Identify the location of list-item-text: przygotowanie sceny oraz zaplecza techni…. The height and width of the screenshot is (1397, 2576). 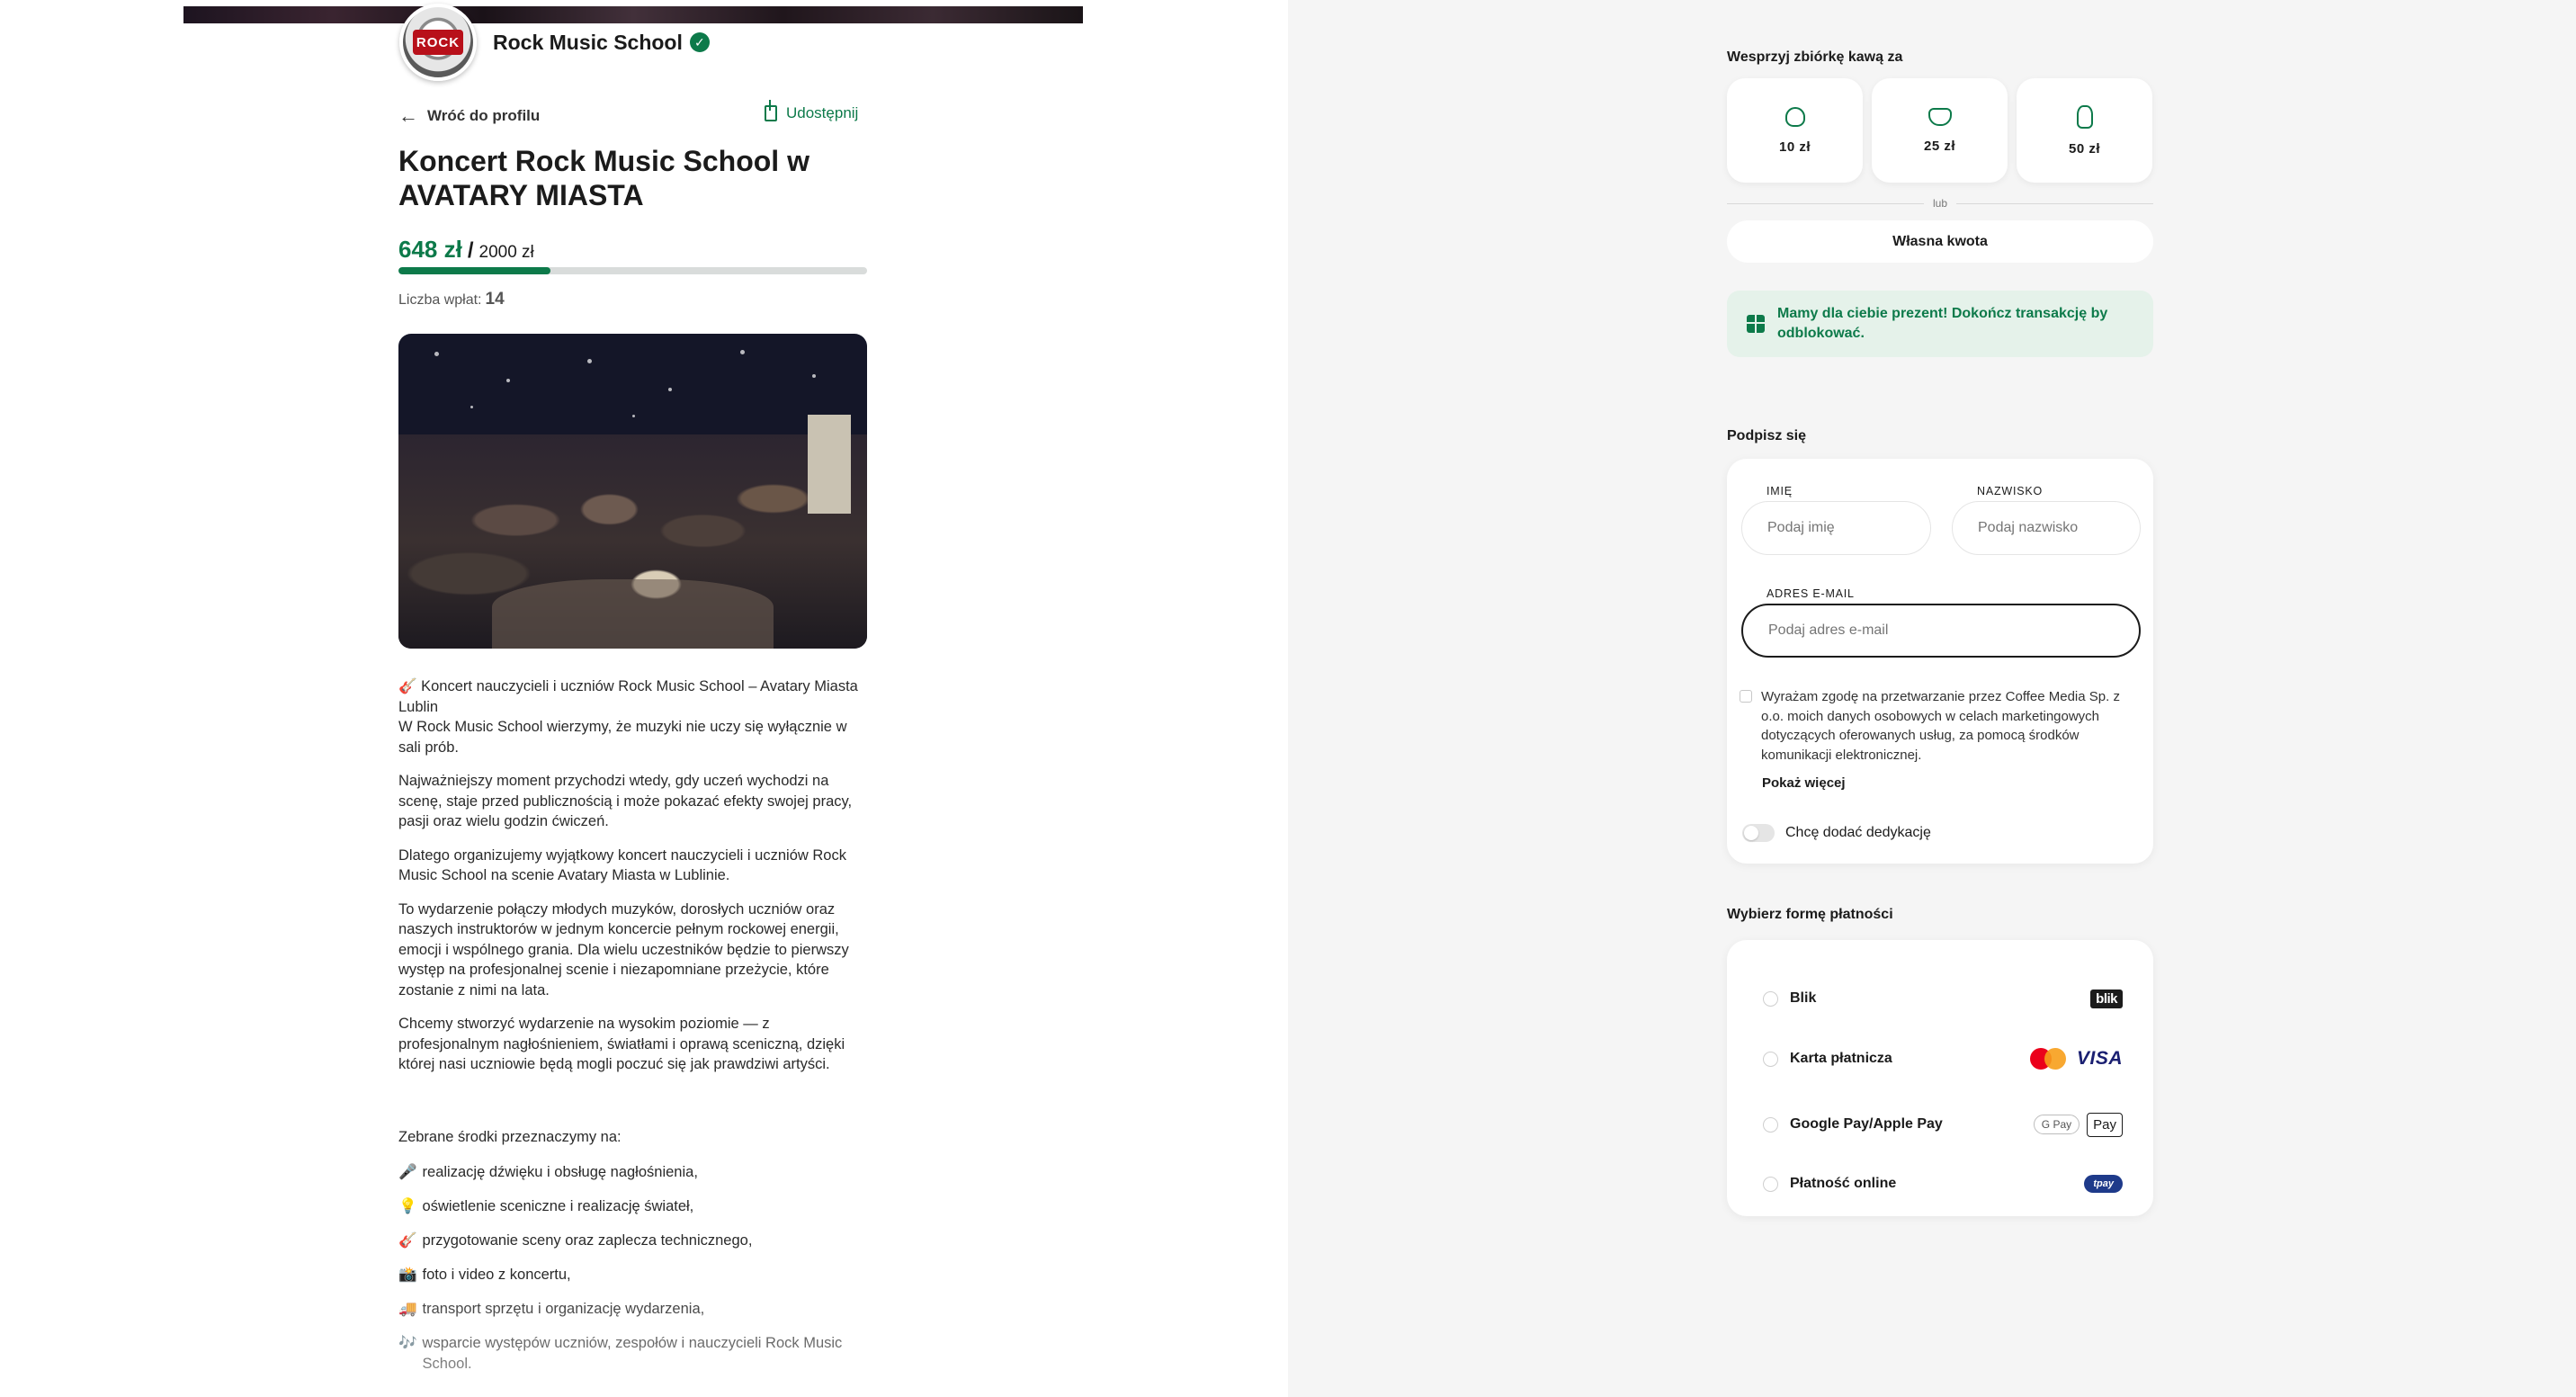
(587, 1240).